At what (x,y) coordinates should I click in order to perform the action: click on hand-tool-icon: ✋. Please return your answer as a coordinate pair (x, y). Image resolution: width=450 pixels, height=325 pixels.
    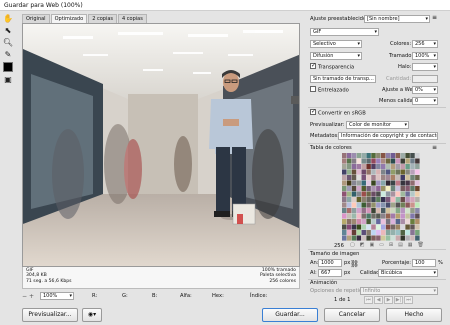
    Looking at the image, I should click on (8, 18).